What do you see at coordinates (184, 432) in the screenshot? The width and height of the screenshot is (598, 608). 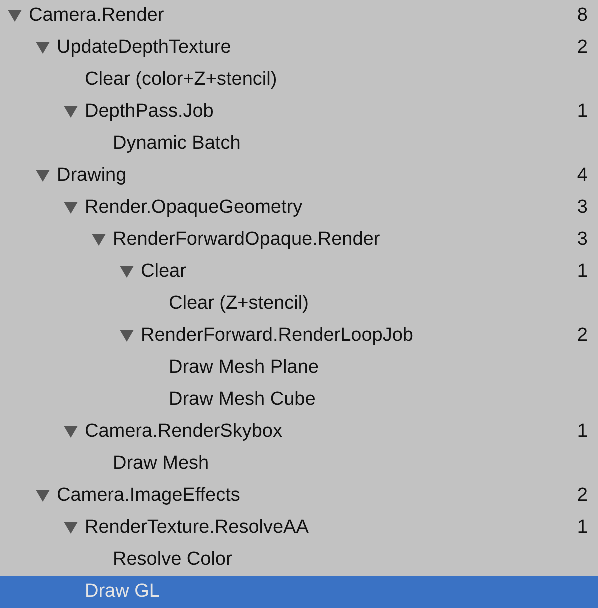 I see `item-label: Camera.RenderSkybox` at bounding box center [184, 432].